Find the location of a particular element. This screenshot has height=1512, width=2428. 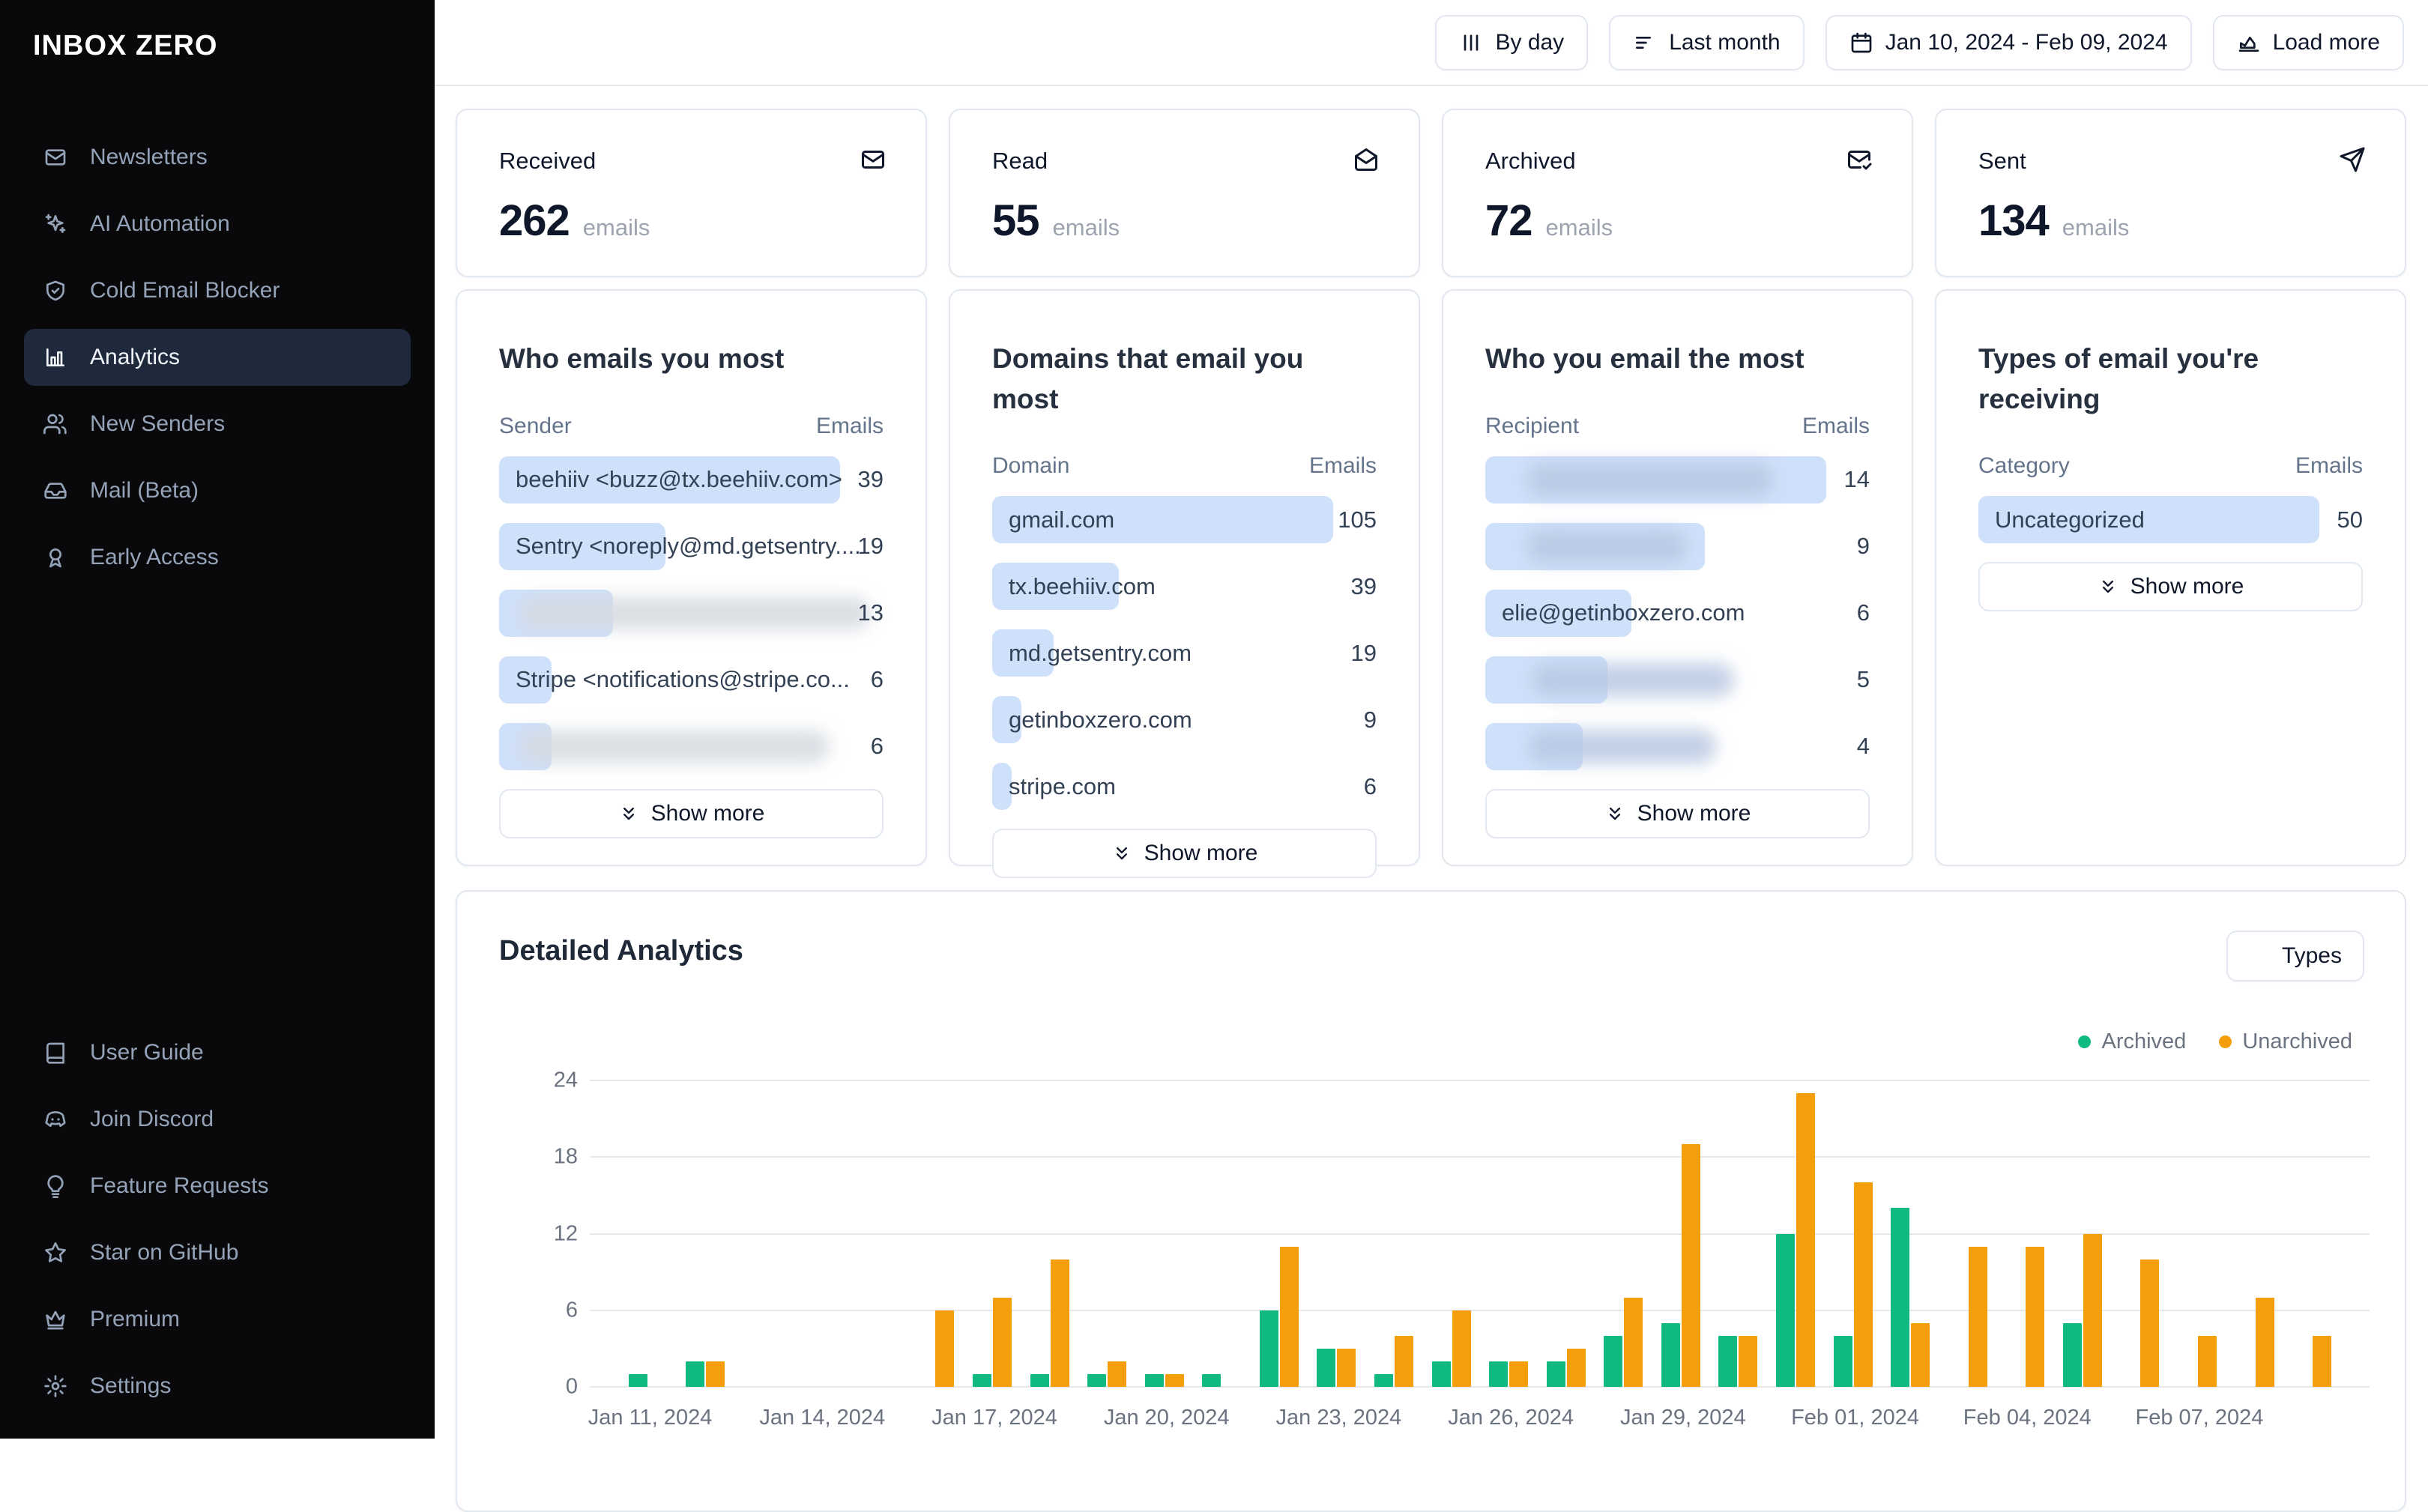

list-rows: 14 9 elie@getinboxzero.com 6 5 4 is located at coordinates (1677, 613).